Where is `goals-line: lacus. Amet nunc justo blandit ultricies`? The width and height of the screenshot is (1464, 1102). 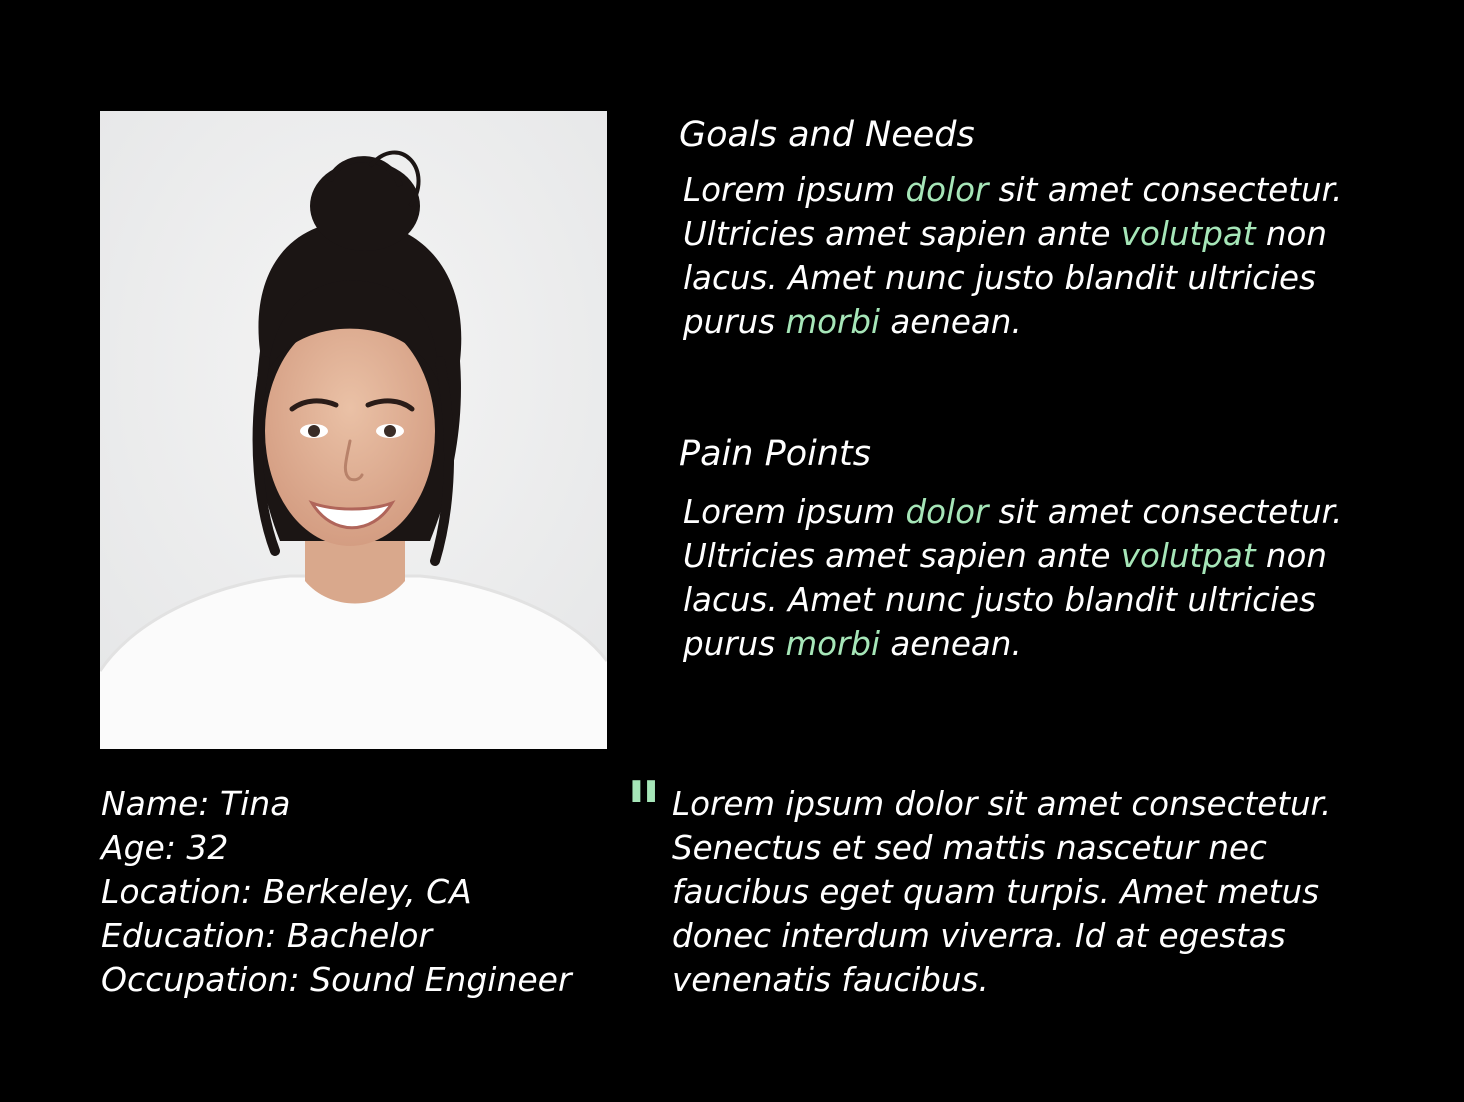 goals-line: lacus. Amet nunc justo blandit ultricies is located at coordinates (999, 278).